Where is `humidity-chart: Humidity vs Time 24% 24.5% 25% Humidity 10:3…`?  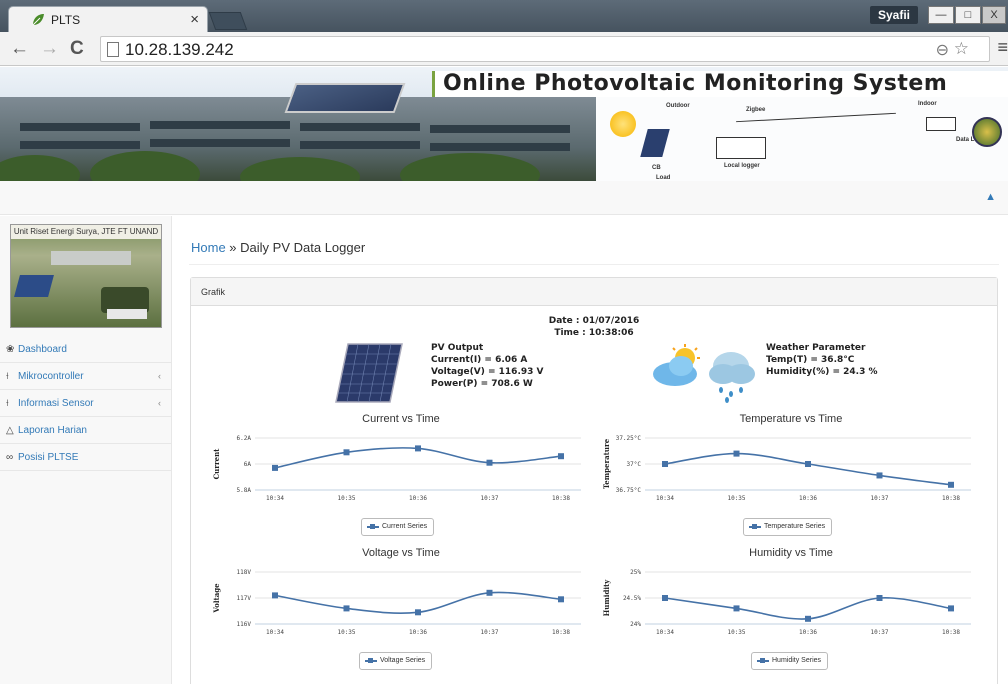 humidity-chart: Humidity vs Time 24% 24.5% 25% Humidity 10:3… is located at coordinates (791, 611).